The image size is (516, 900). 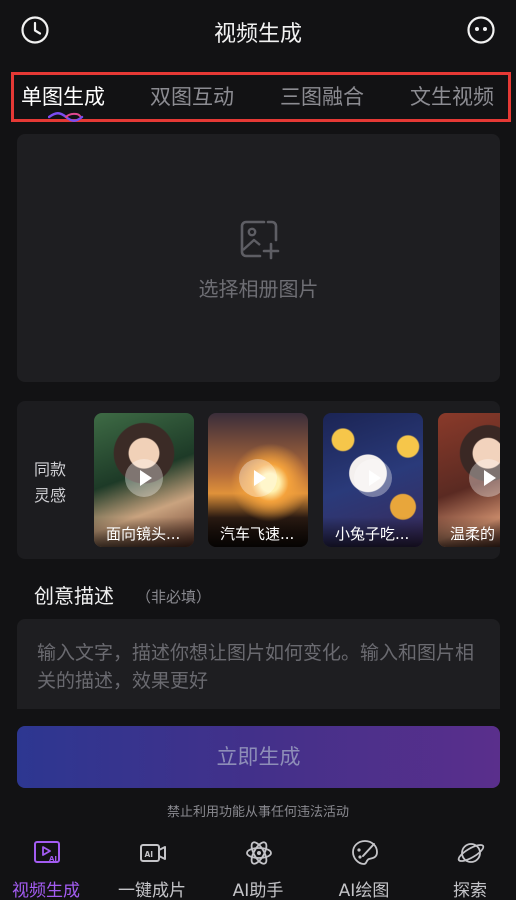 I want to click on bottom-nav: AI 视频生成 AI 一键成片 AI助手 AI绘图 探索, so click(x=258, y=866).